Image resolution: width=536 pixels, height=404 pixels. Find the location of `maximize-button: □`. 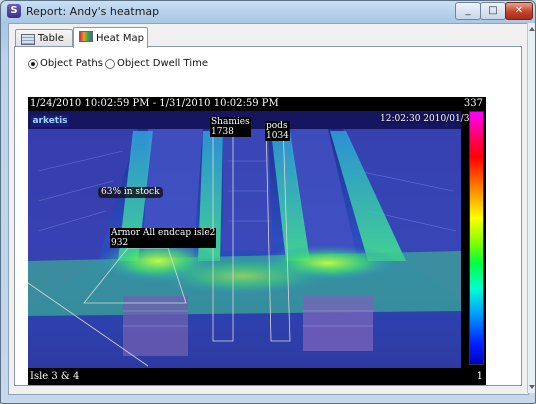

maximize-button: □ is located at coordinates (493, 11).